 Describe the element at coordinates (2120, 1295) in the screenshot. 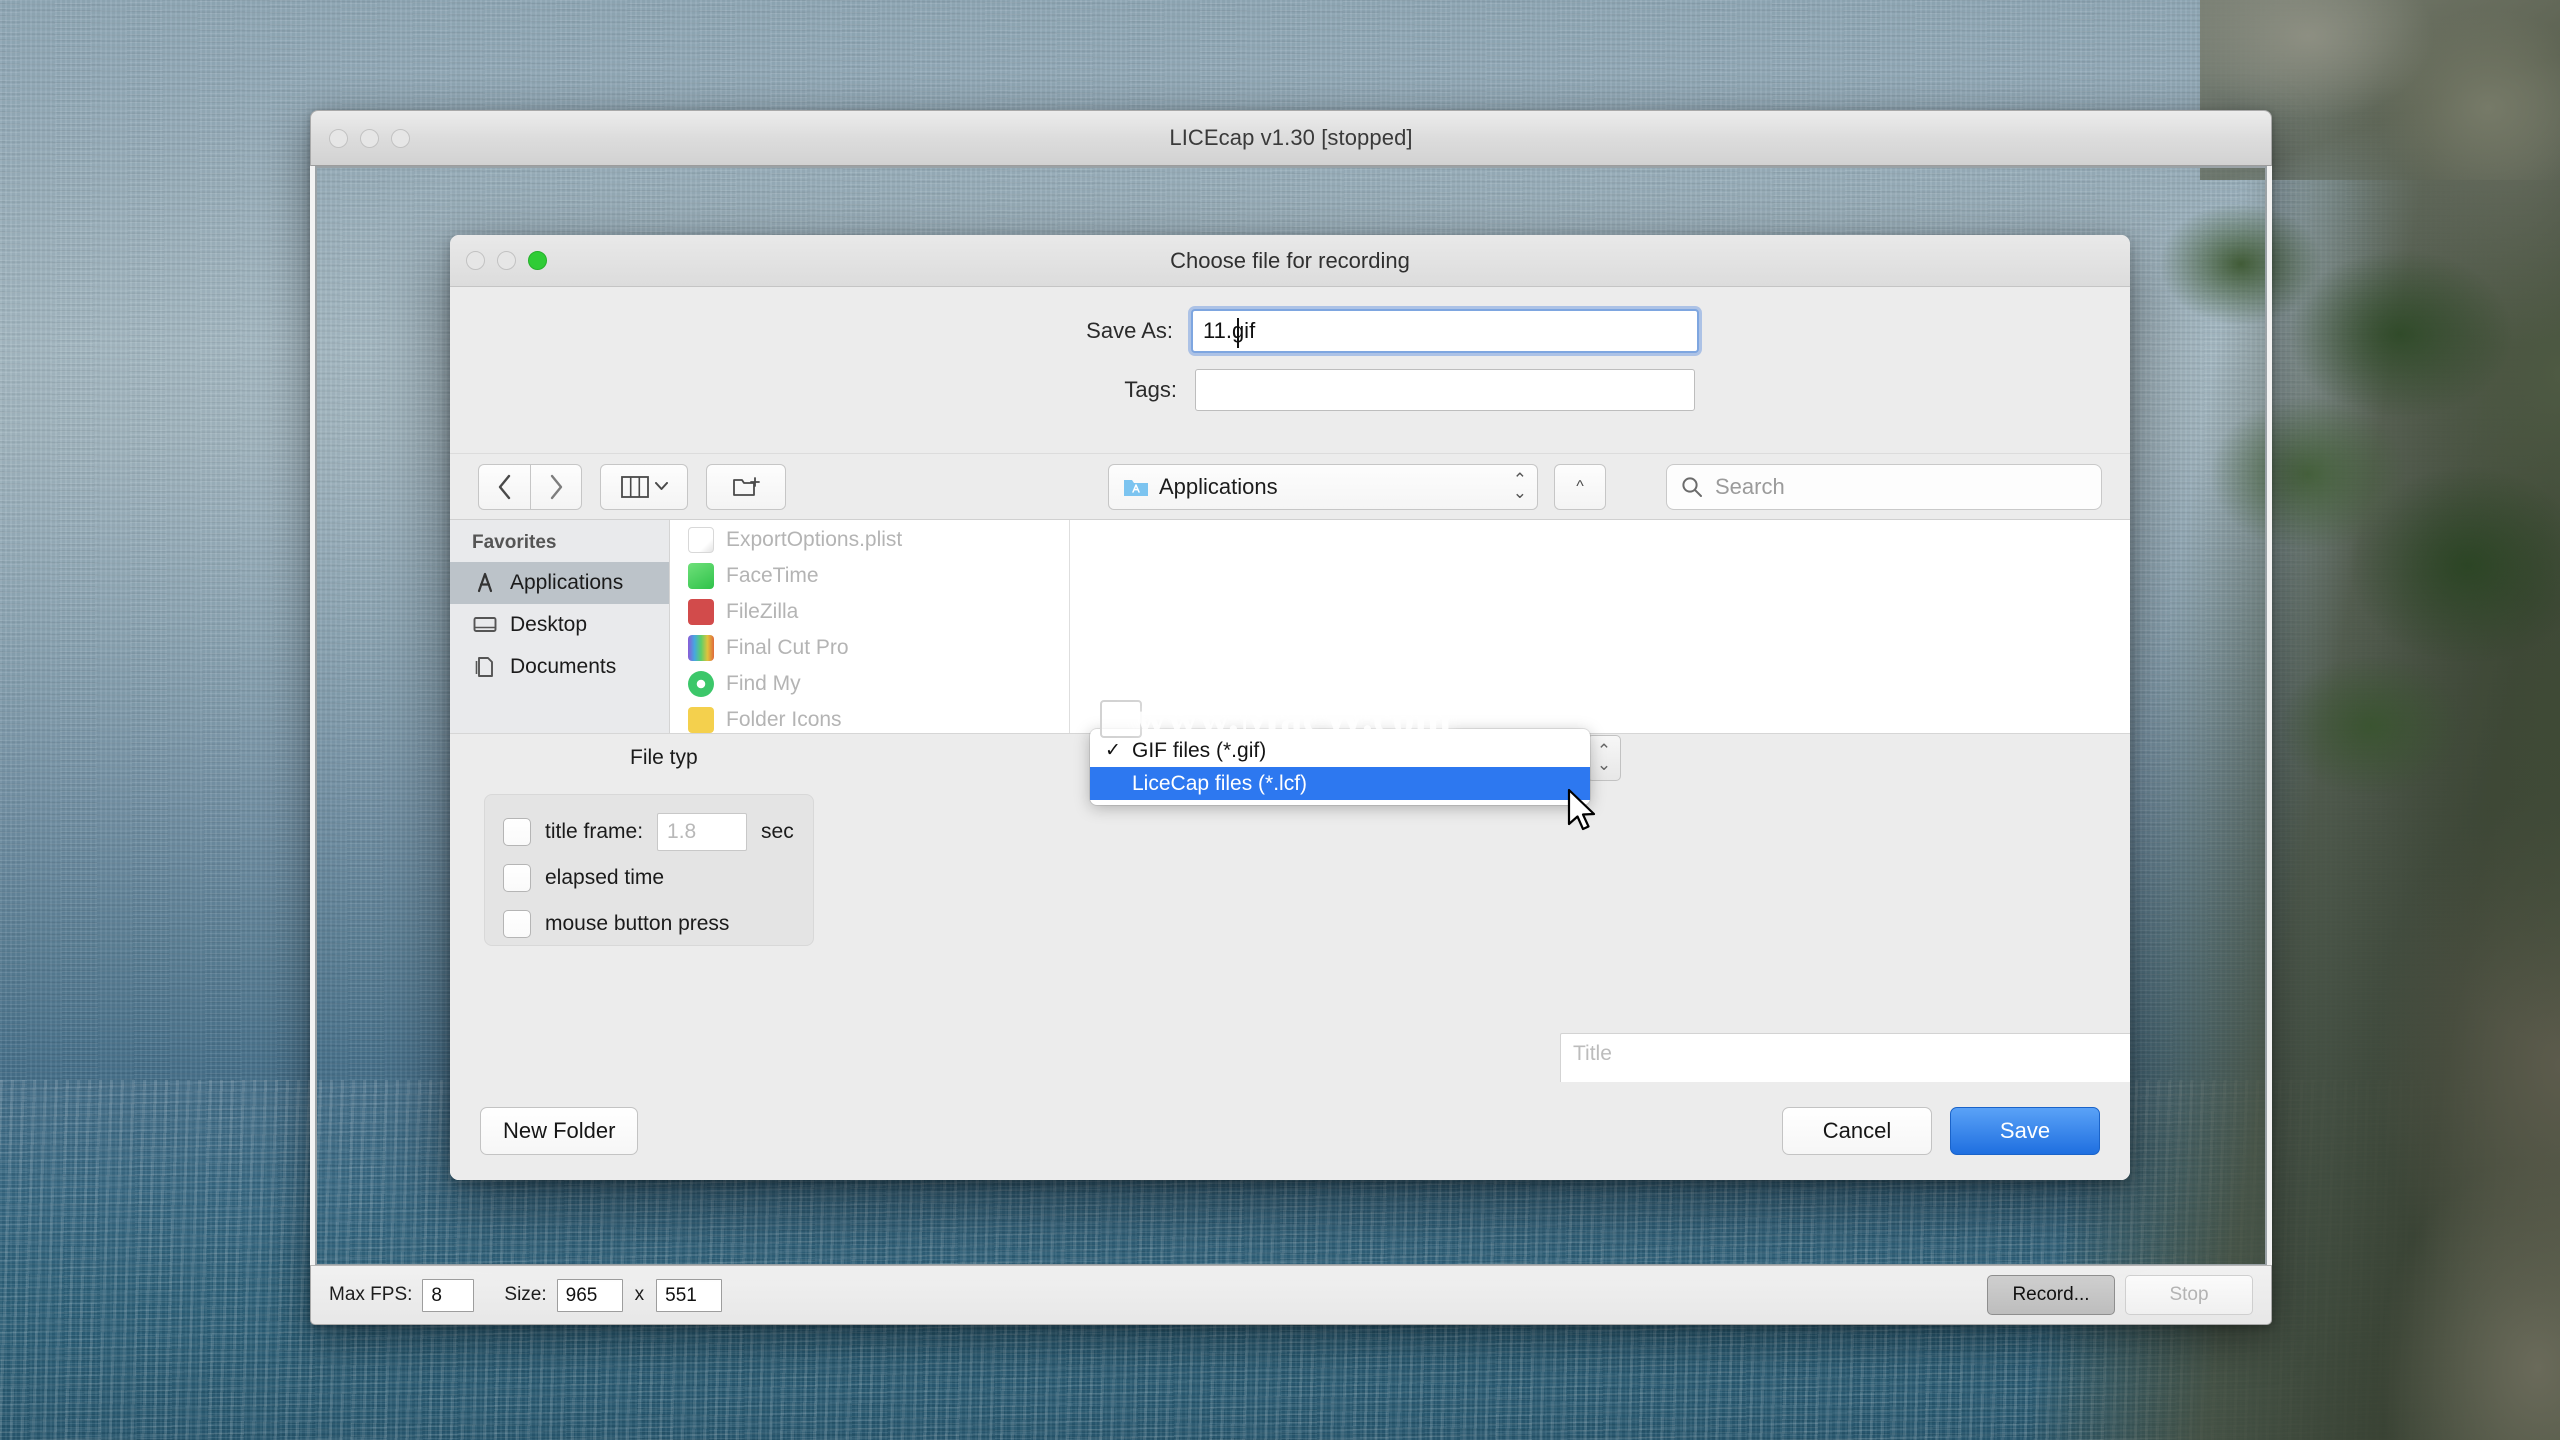

I see `licecap-actions: Record... Stop` at that location.